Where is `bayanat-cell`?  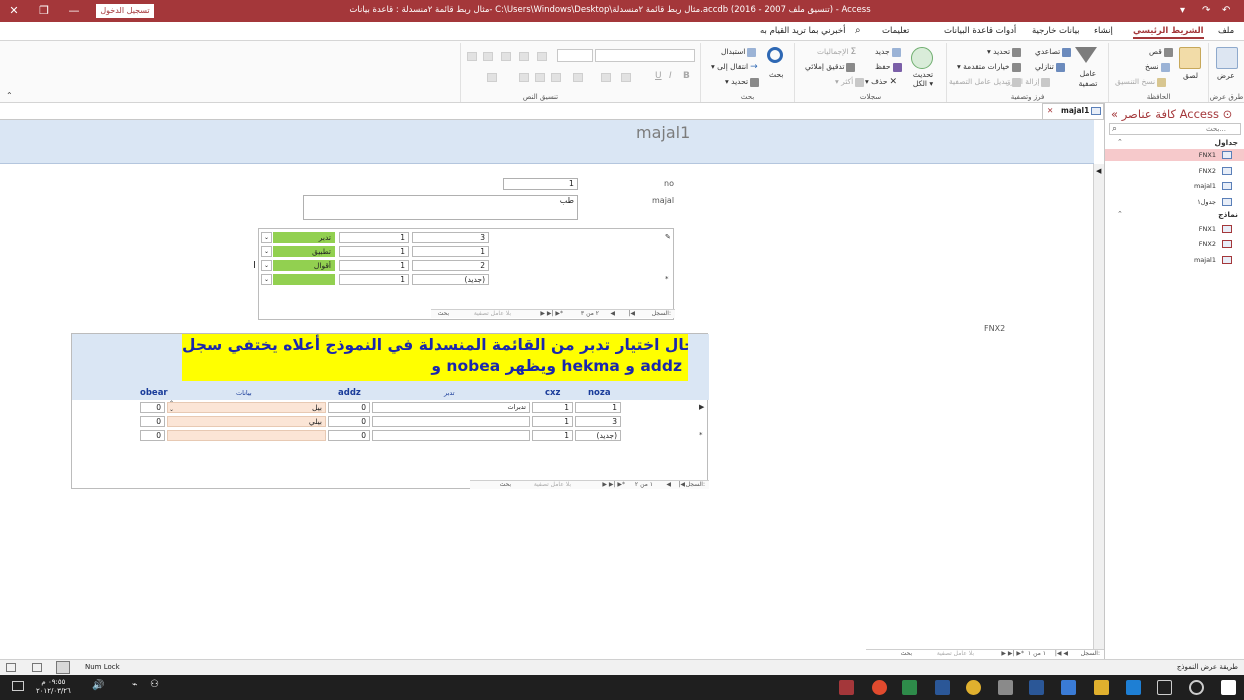 bayanat-cell is located at coordinates (246, 435).